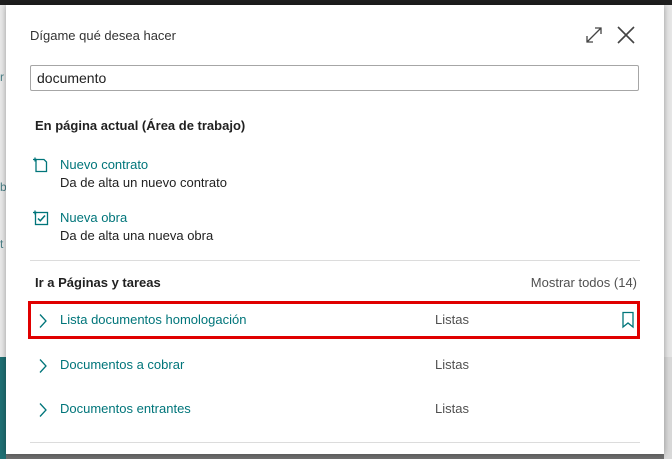  What do you see at coordinates (153, 319) in the screenshot?
I see `result-name: Lista documentos homologación` at bounding box center [153, 319].